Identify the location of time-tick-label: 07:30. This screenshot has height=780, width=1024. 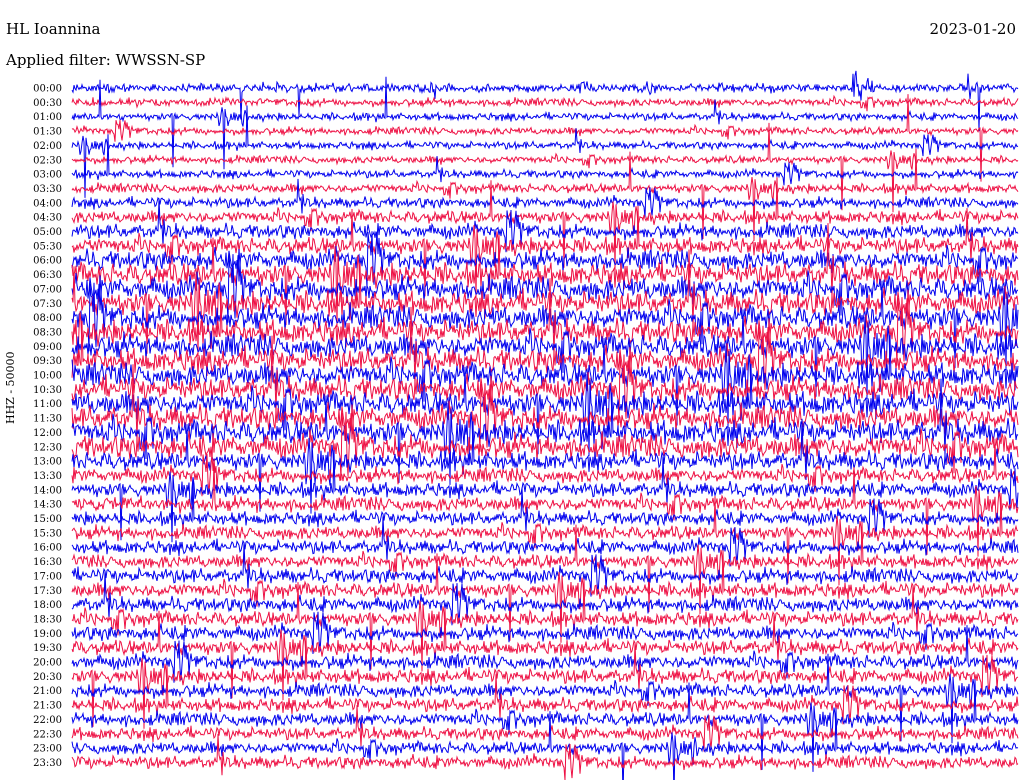
(47, 304).